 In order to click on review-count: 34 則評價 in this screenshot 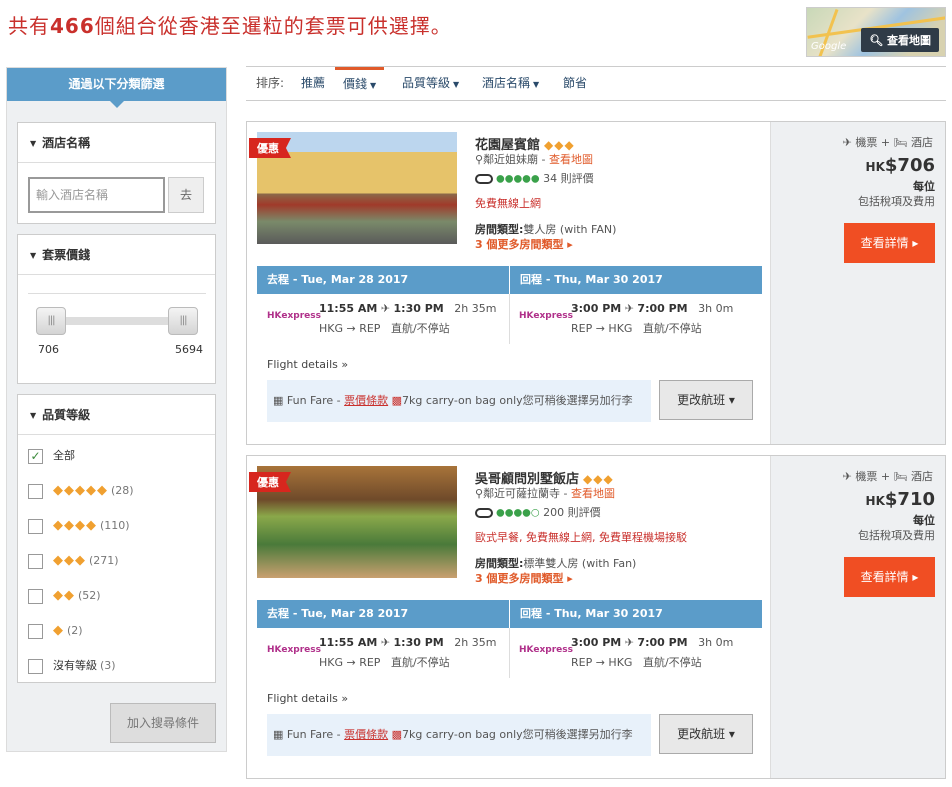, I will do `click(568, 178)`.